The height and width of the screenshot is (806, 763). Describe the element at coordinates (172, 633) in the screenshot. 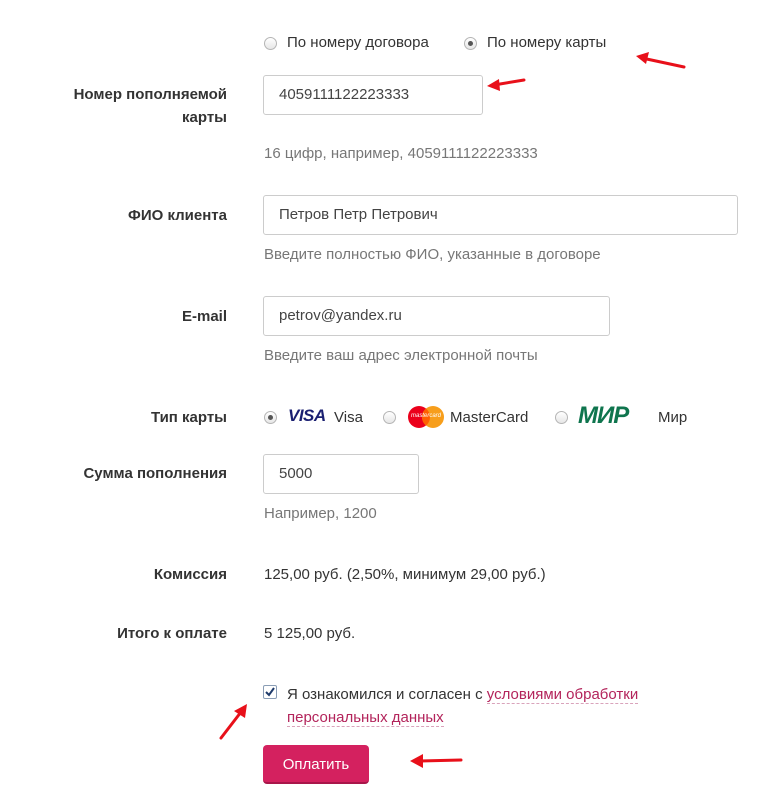

I see `total-label: Итого к оплате` at that location.